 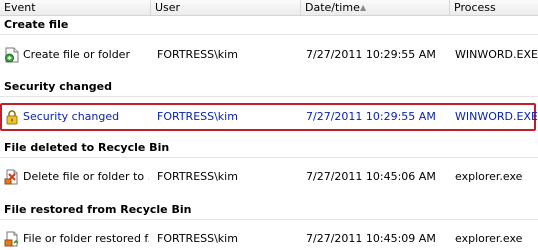 What do you see at coordinates (12, 239) in the screenshot?
I see `restore-file-icon` at bounding box center [12, 239].